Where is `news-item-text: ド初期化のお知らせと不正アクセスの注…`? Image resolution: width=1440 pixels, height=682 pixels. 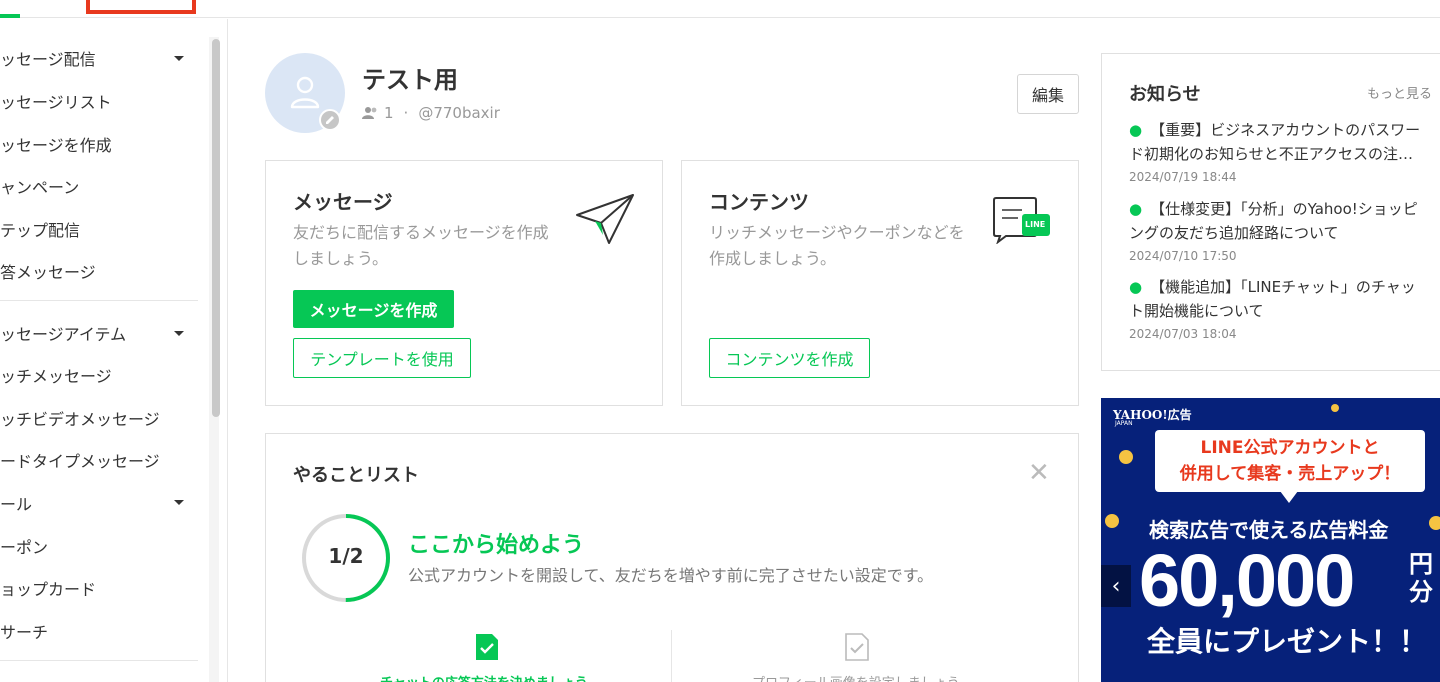
news-item-text: ド初期化のお知らせと不正アクセスの注… is located at coordinates (1271, 154).